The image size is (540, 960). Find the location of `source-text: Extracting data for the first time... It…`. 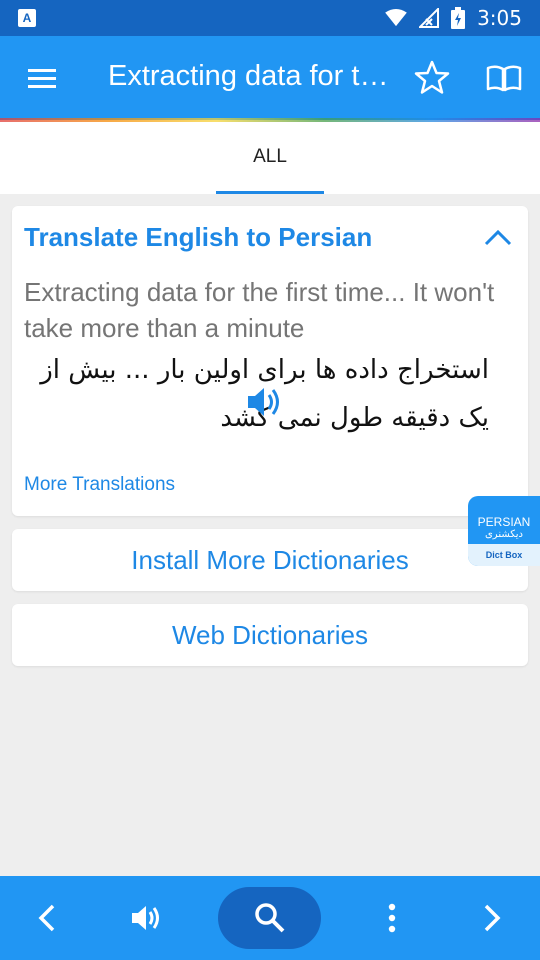

source-text: Extracting data for the first time... It… is located at coordinates (259, 310).